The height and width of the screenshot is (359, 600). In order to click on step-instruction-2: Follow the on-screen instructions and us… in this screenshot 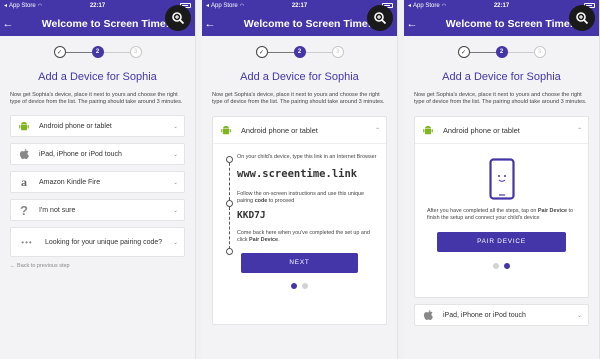, I will do `click(301, 198)`.